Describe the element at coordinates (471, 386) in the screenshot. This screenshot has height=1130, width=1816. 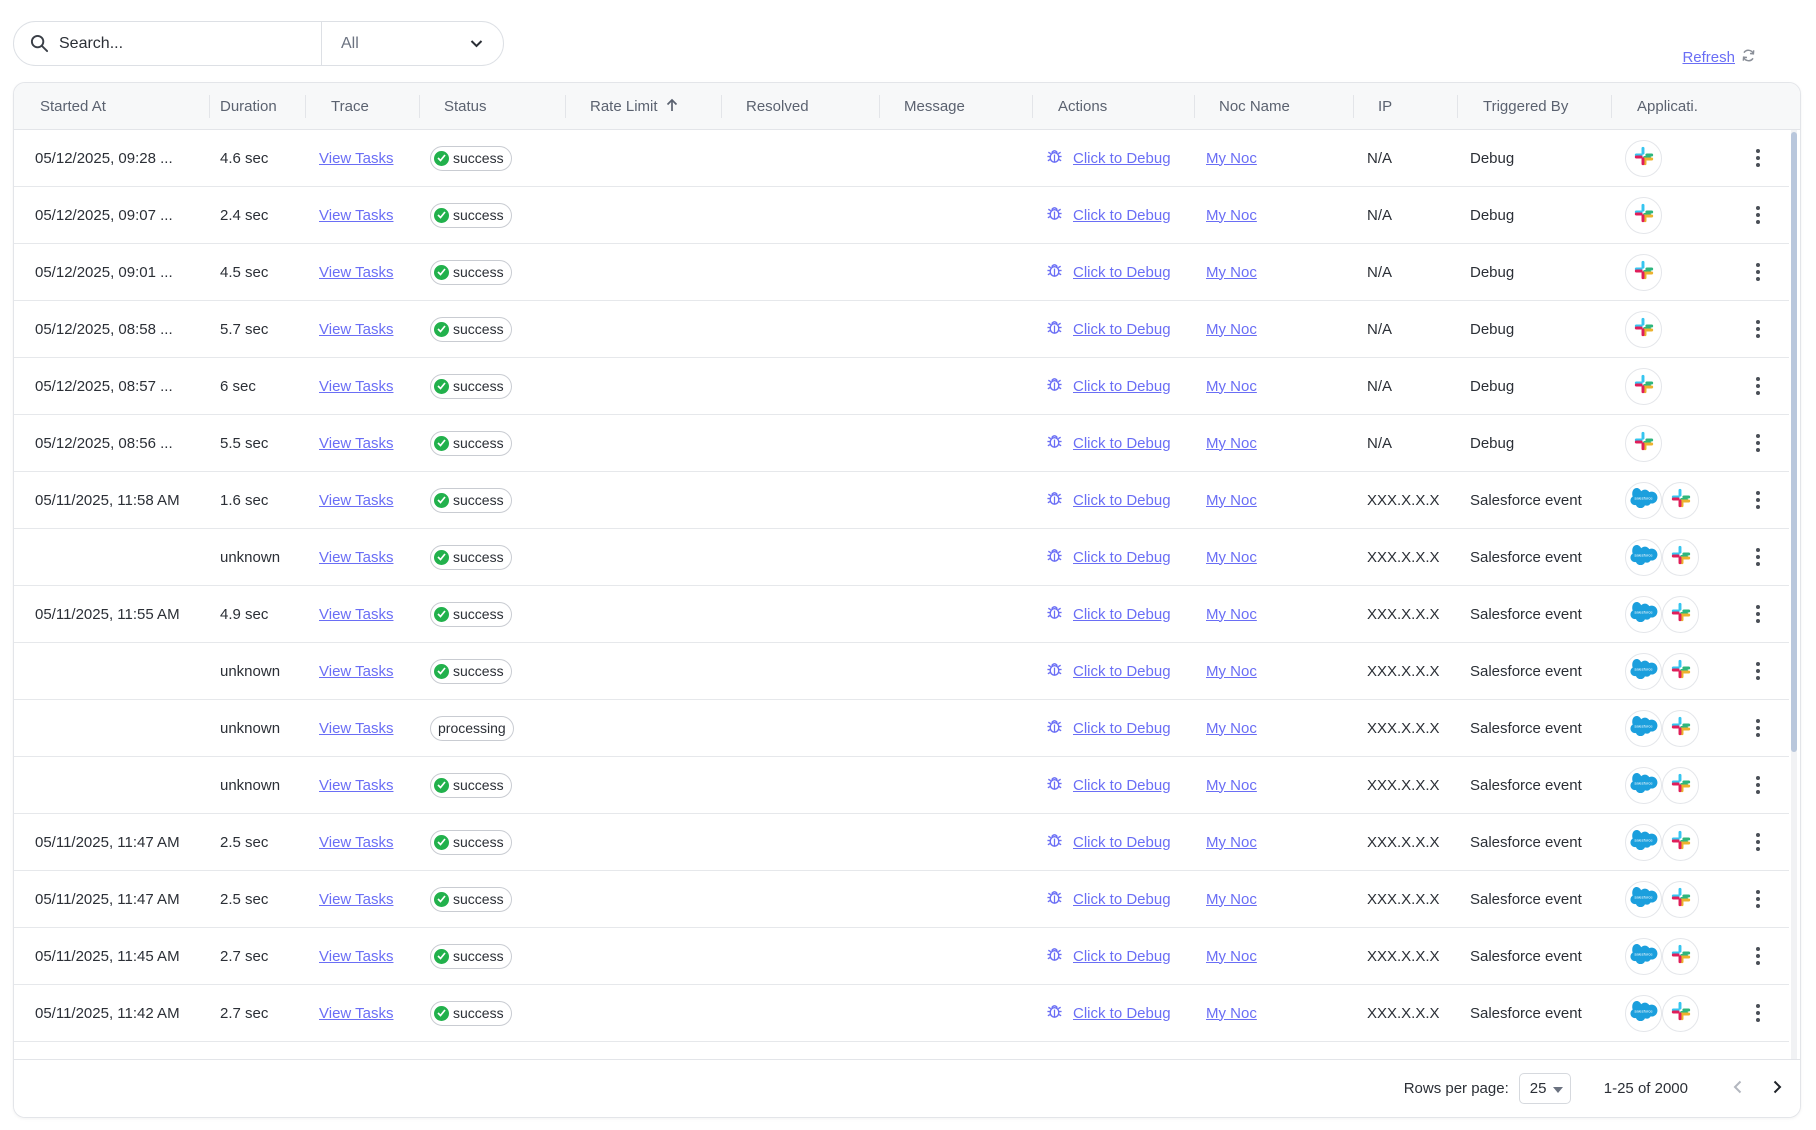
I see `status-cell: success` at that location.